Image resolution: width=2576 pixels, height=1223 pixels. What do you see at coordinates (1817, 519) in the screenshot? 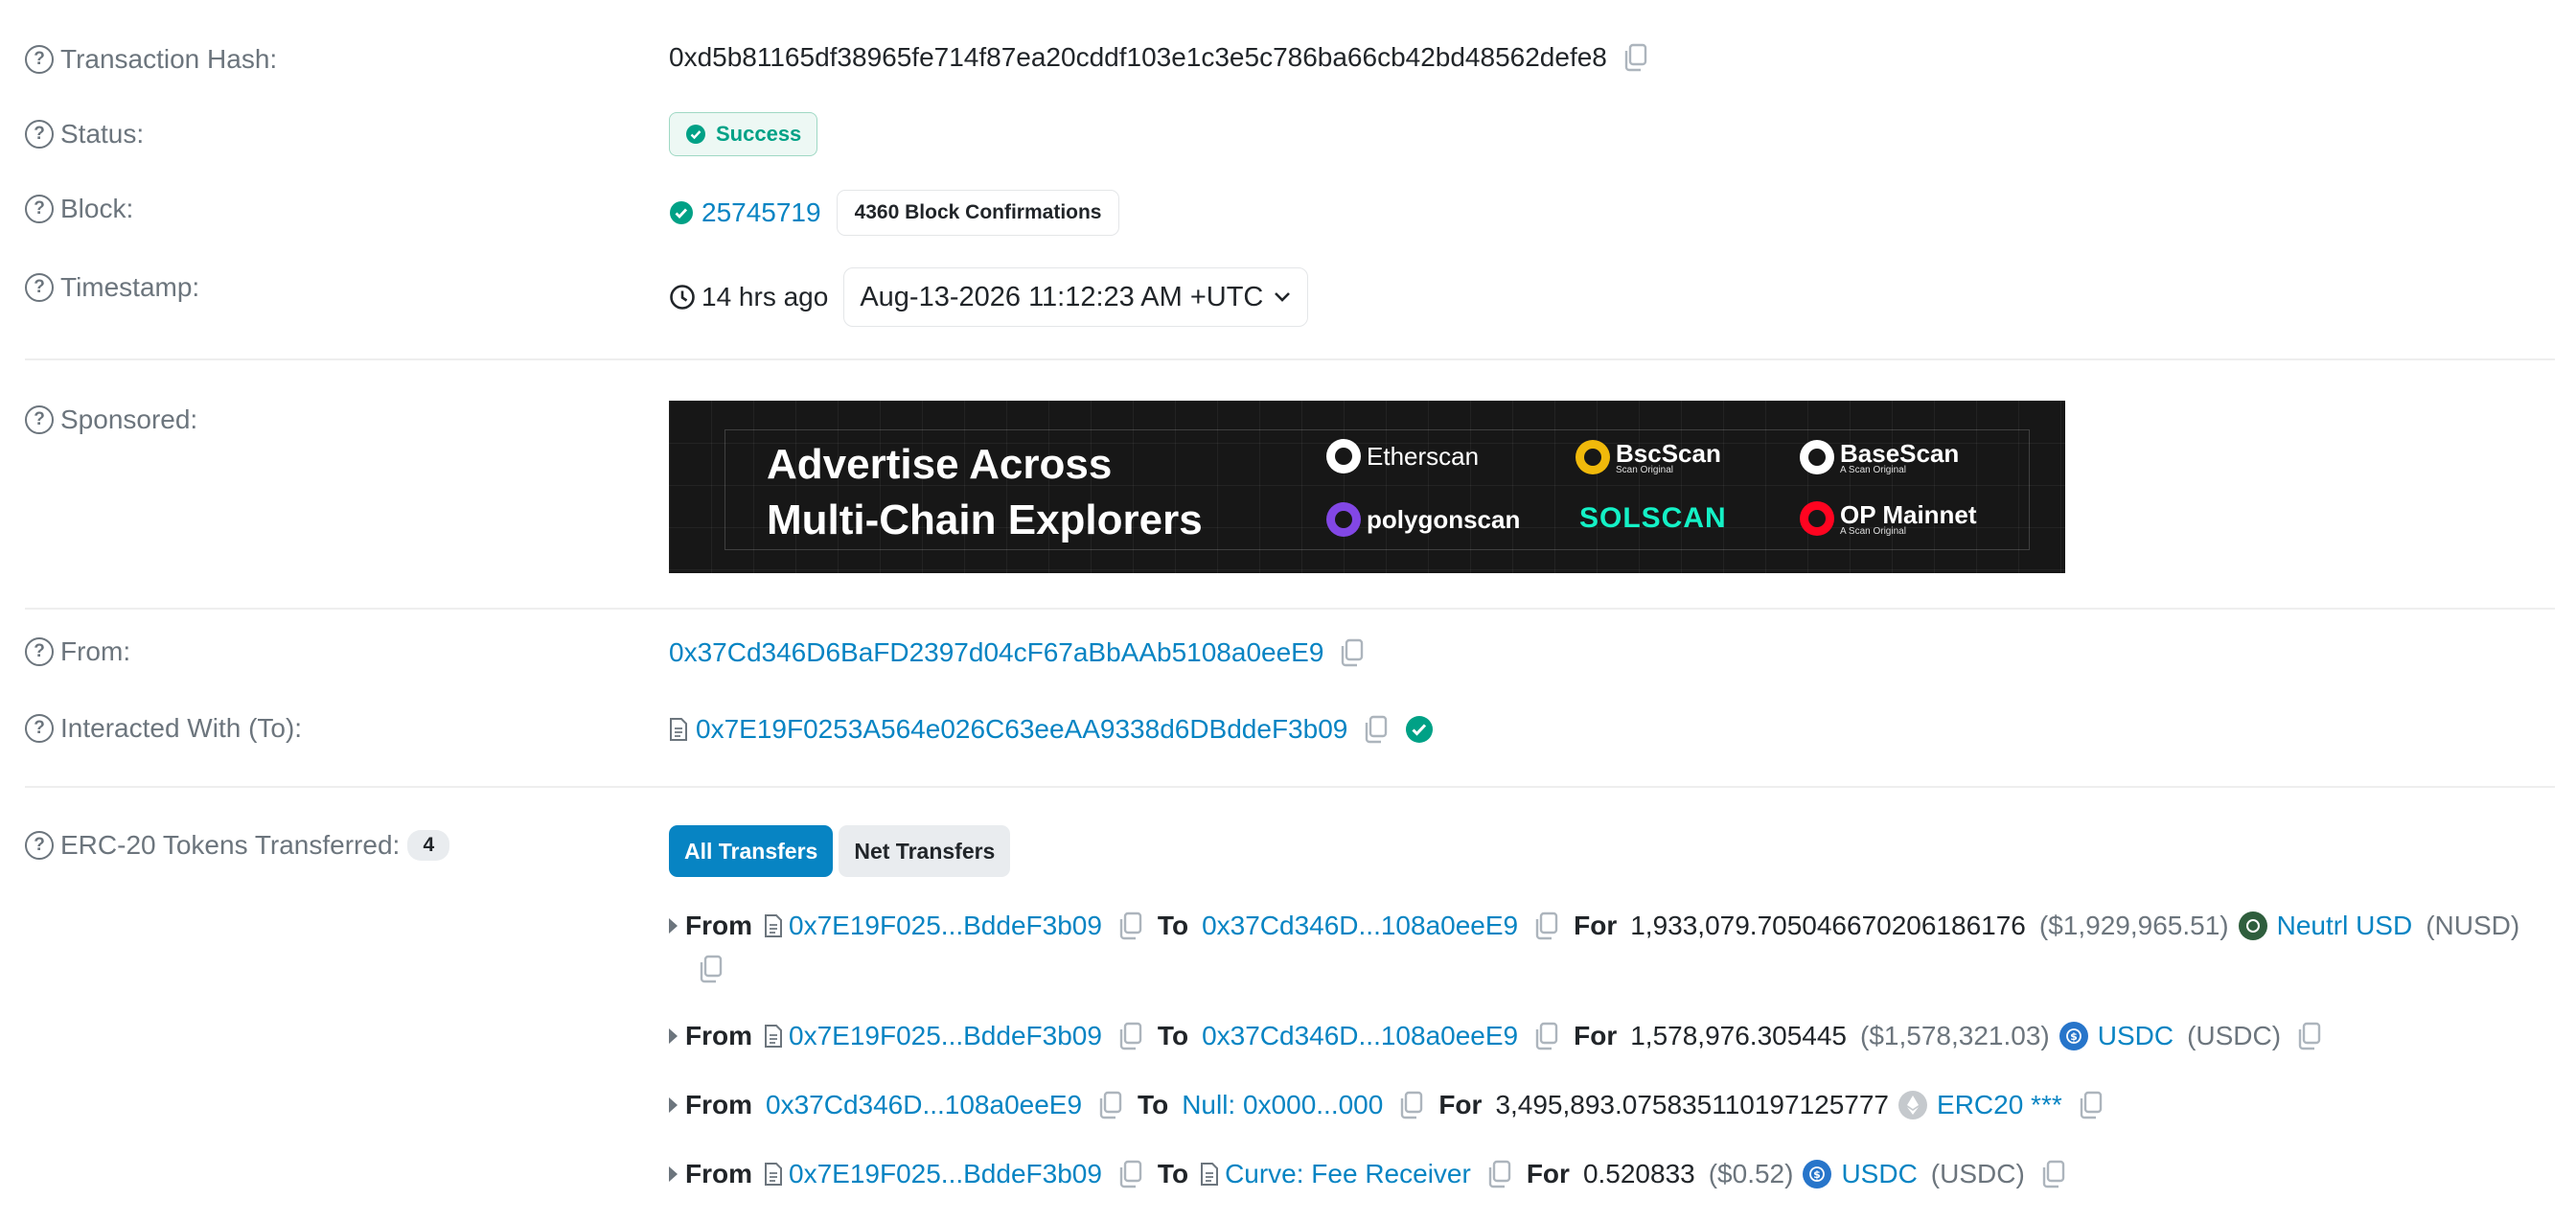
I see `op-mainnet-logo-icon` at bounding box center [1817, 519].